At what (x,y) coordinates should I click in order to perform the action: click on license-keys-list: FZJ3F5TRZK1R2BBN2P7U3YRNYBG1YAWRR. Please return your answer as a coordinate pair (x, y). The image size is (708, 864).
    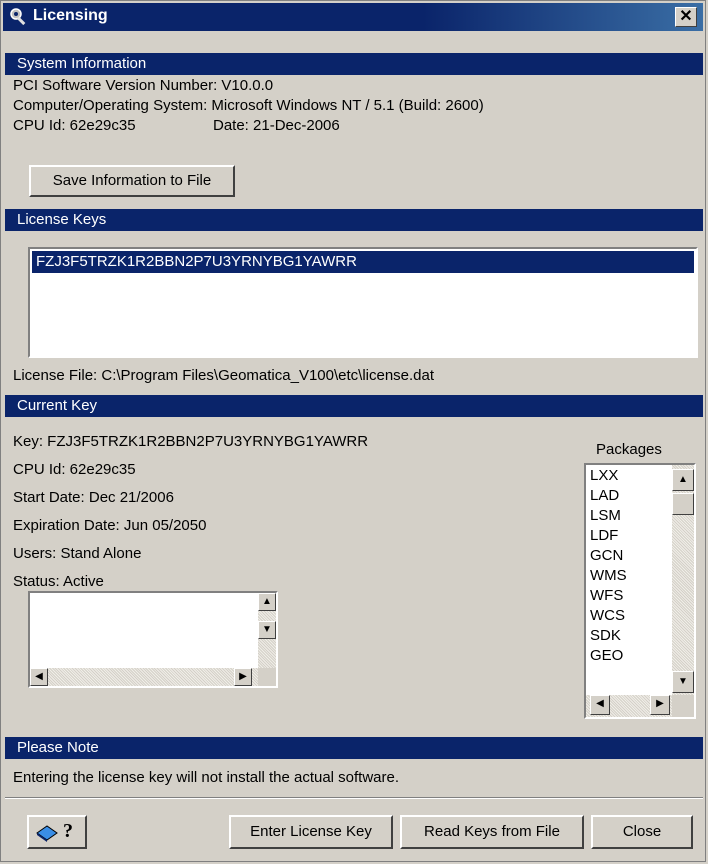
    Looking at the image, I should click on (363, 302).